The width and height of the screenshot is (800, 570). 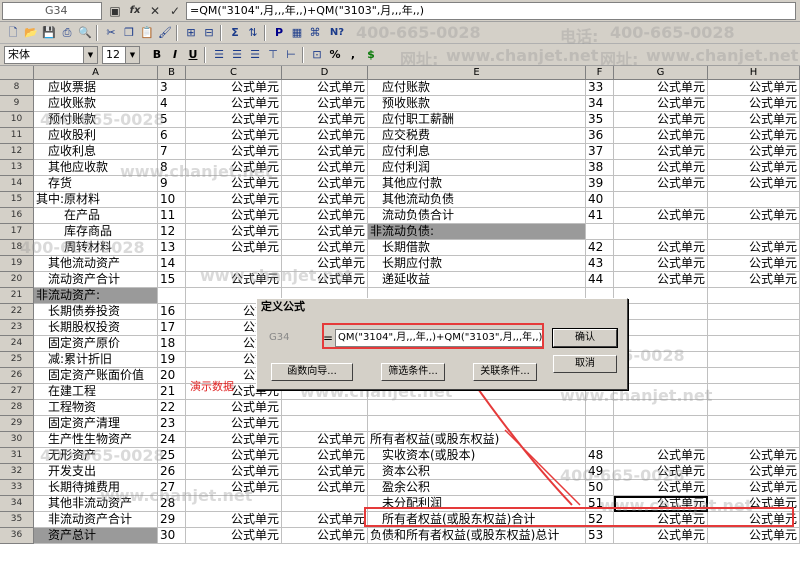 What do you see at coordinates (273, 55) in the screenshot?
I see `vertical-align-icon: ⊤` at bounding box center [273, 55].